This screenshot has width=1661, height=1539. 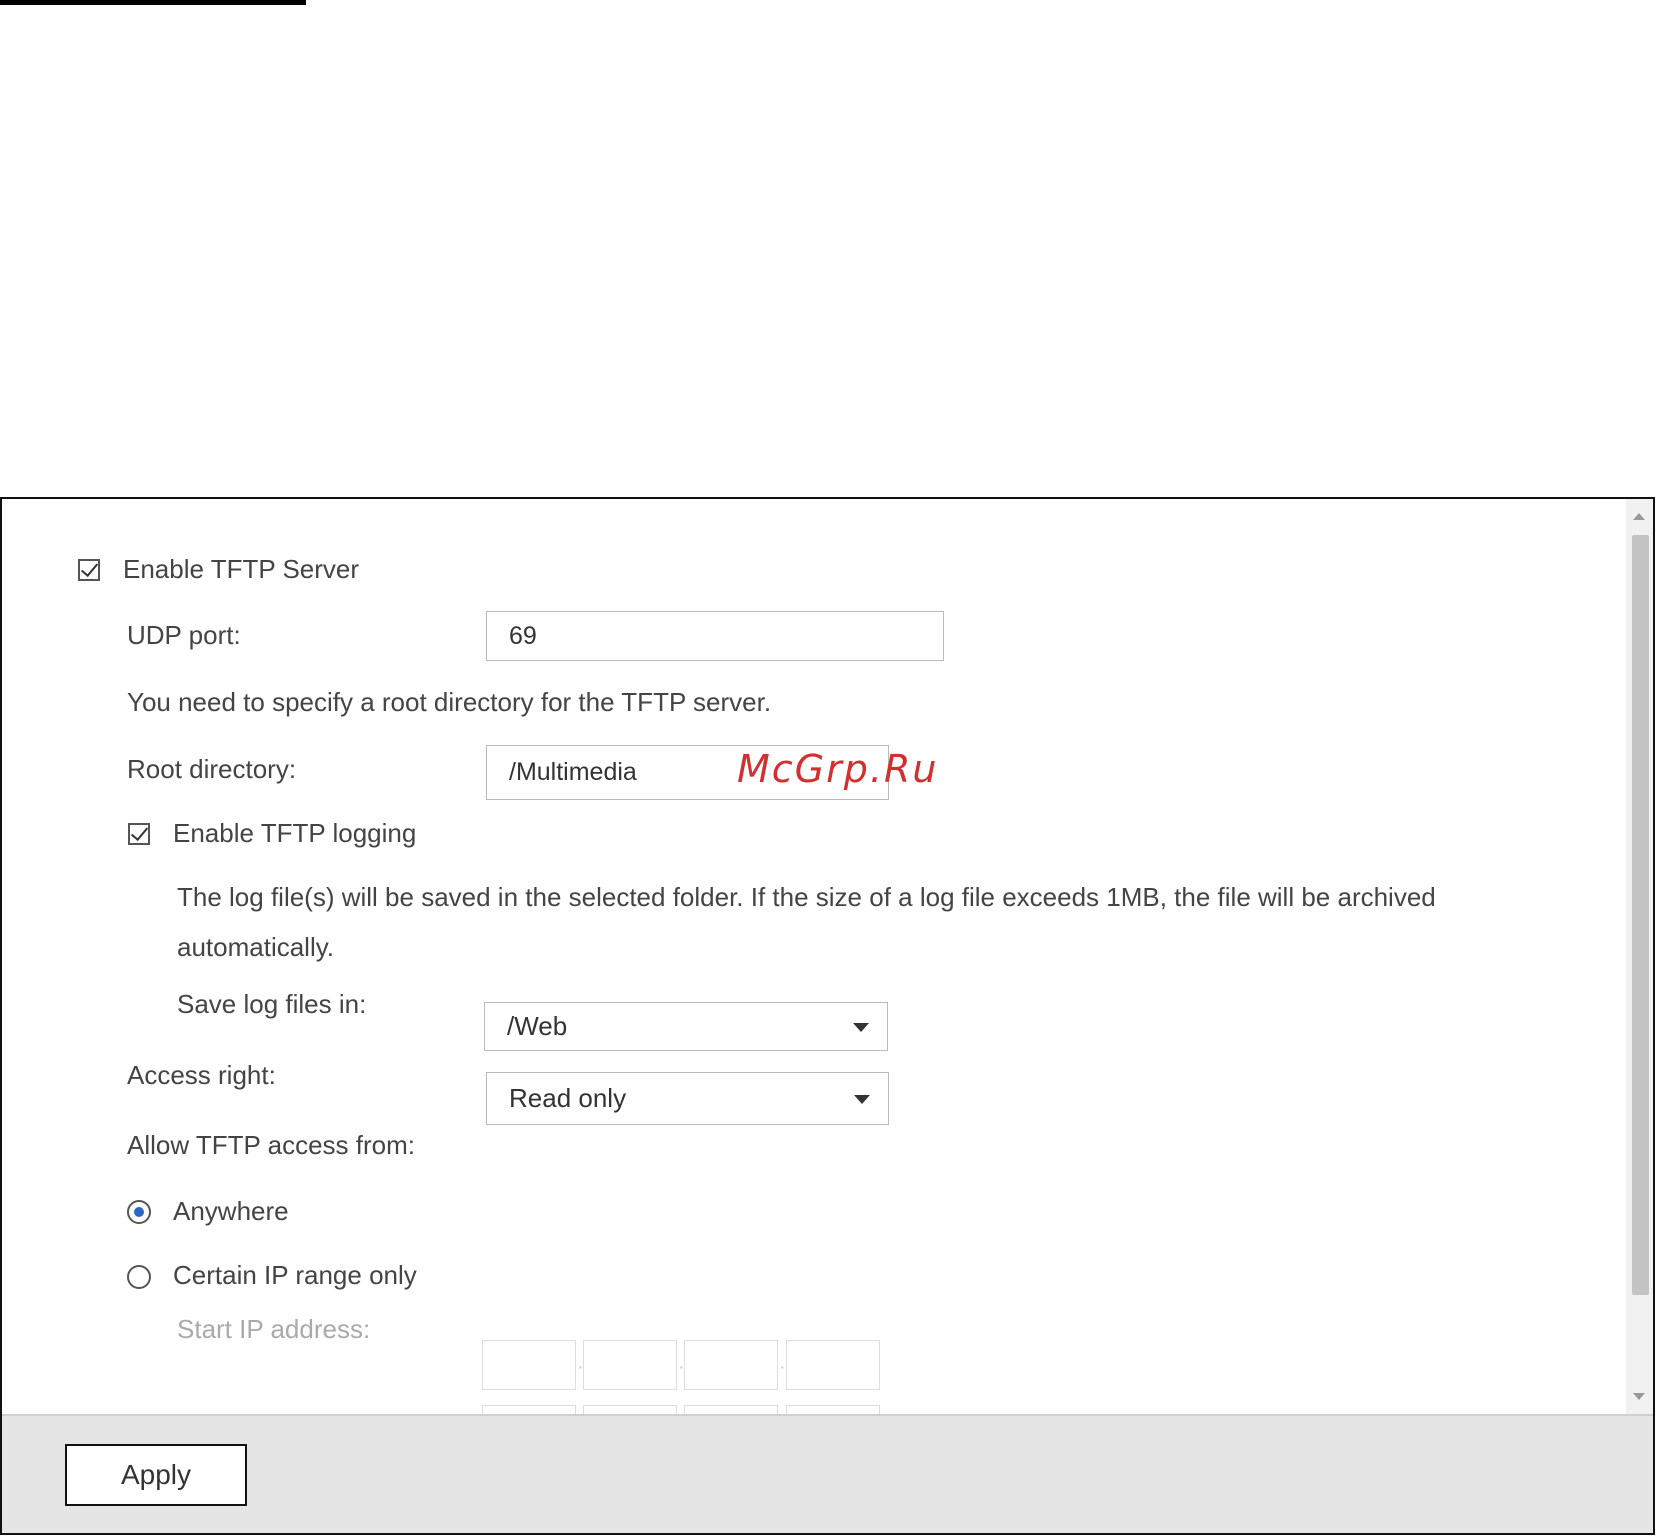 What do you see at coordinates (139, 1277) in the screenshot?
I see `access-ip-range-radio` at bounding box center [139, 1277].